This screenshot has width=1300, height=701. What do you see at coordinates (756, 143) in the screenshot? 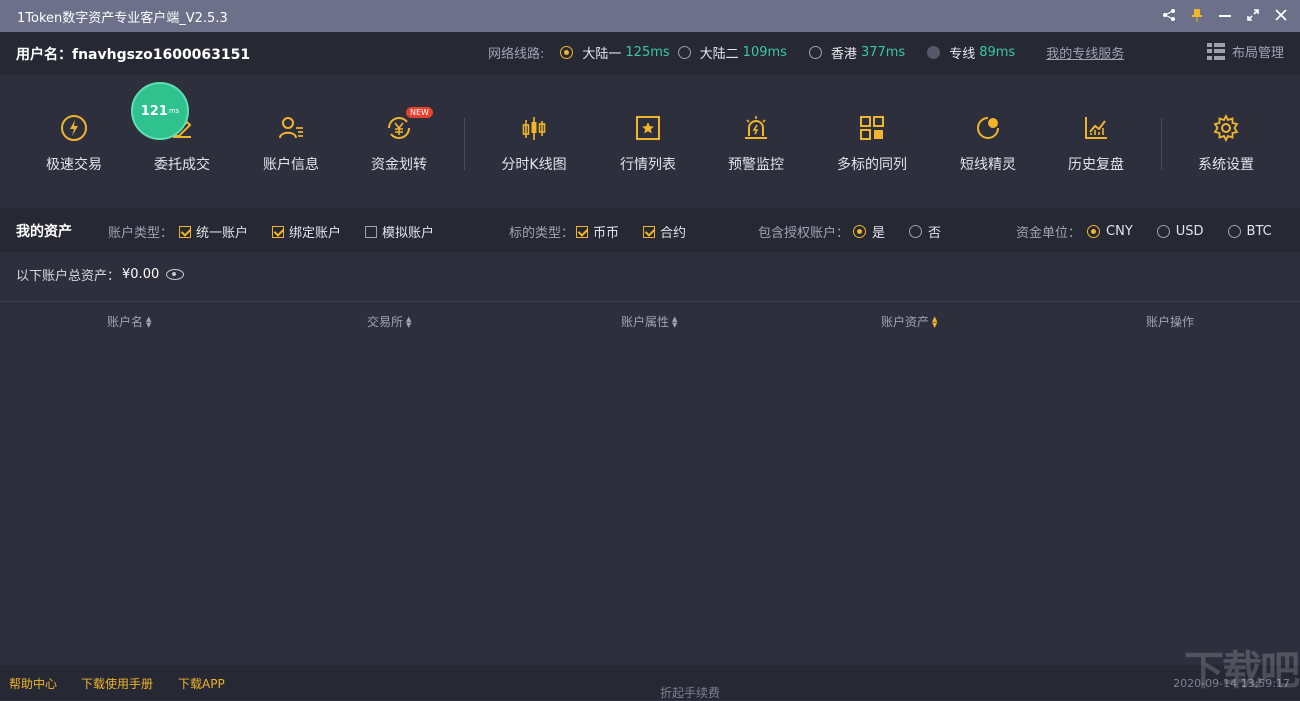
I see `tool-alert-monitor: 预警监控` at bounding box center [756, 143].